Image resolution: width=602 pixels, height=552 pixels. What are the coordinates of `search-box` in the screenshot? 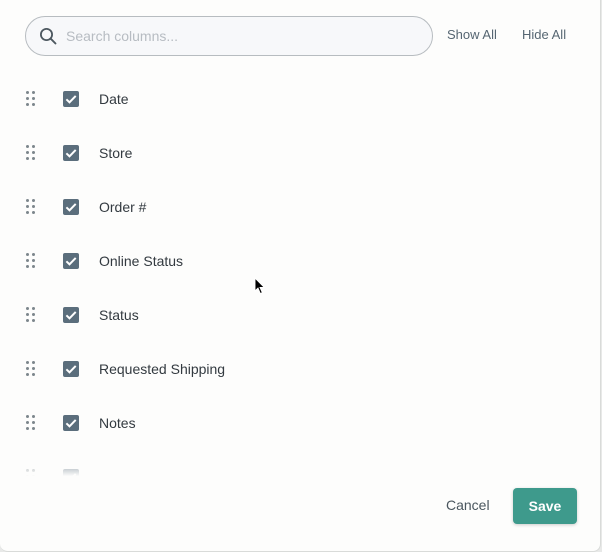 It's located at (229, 36).